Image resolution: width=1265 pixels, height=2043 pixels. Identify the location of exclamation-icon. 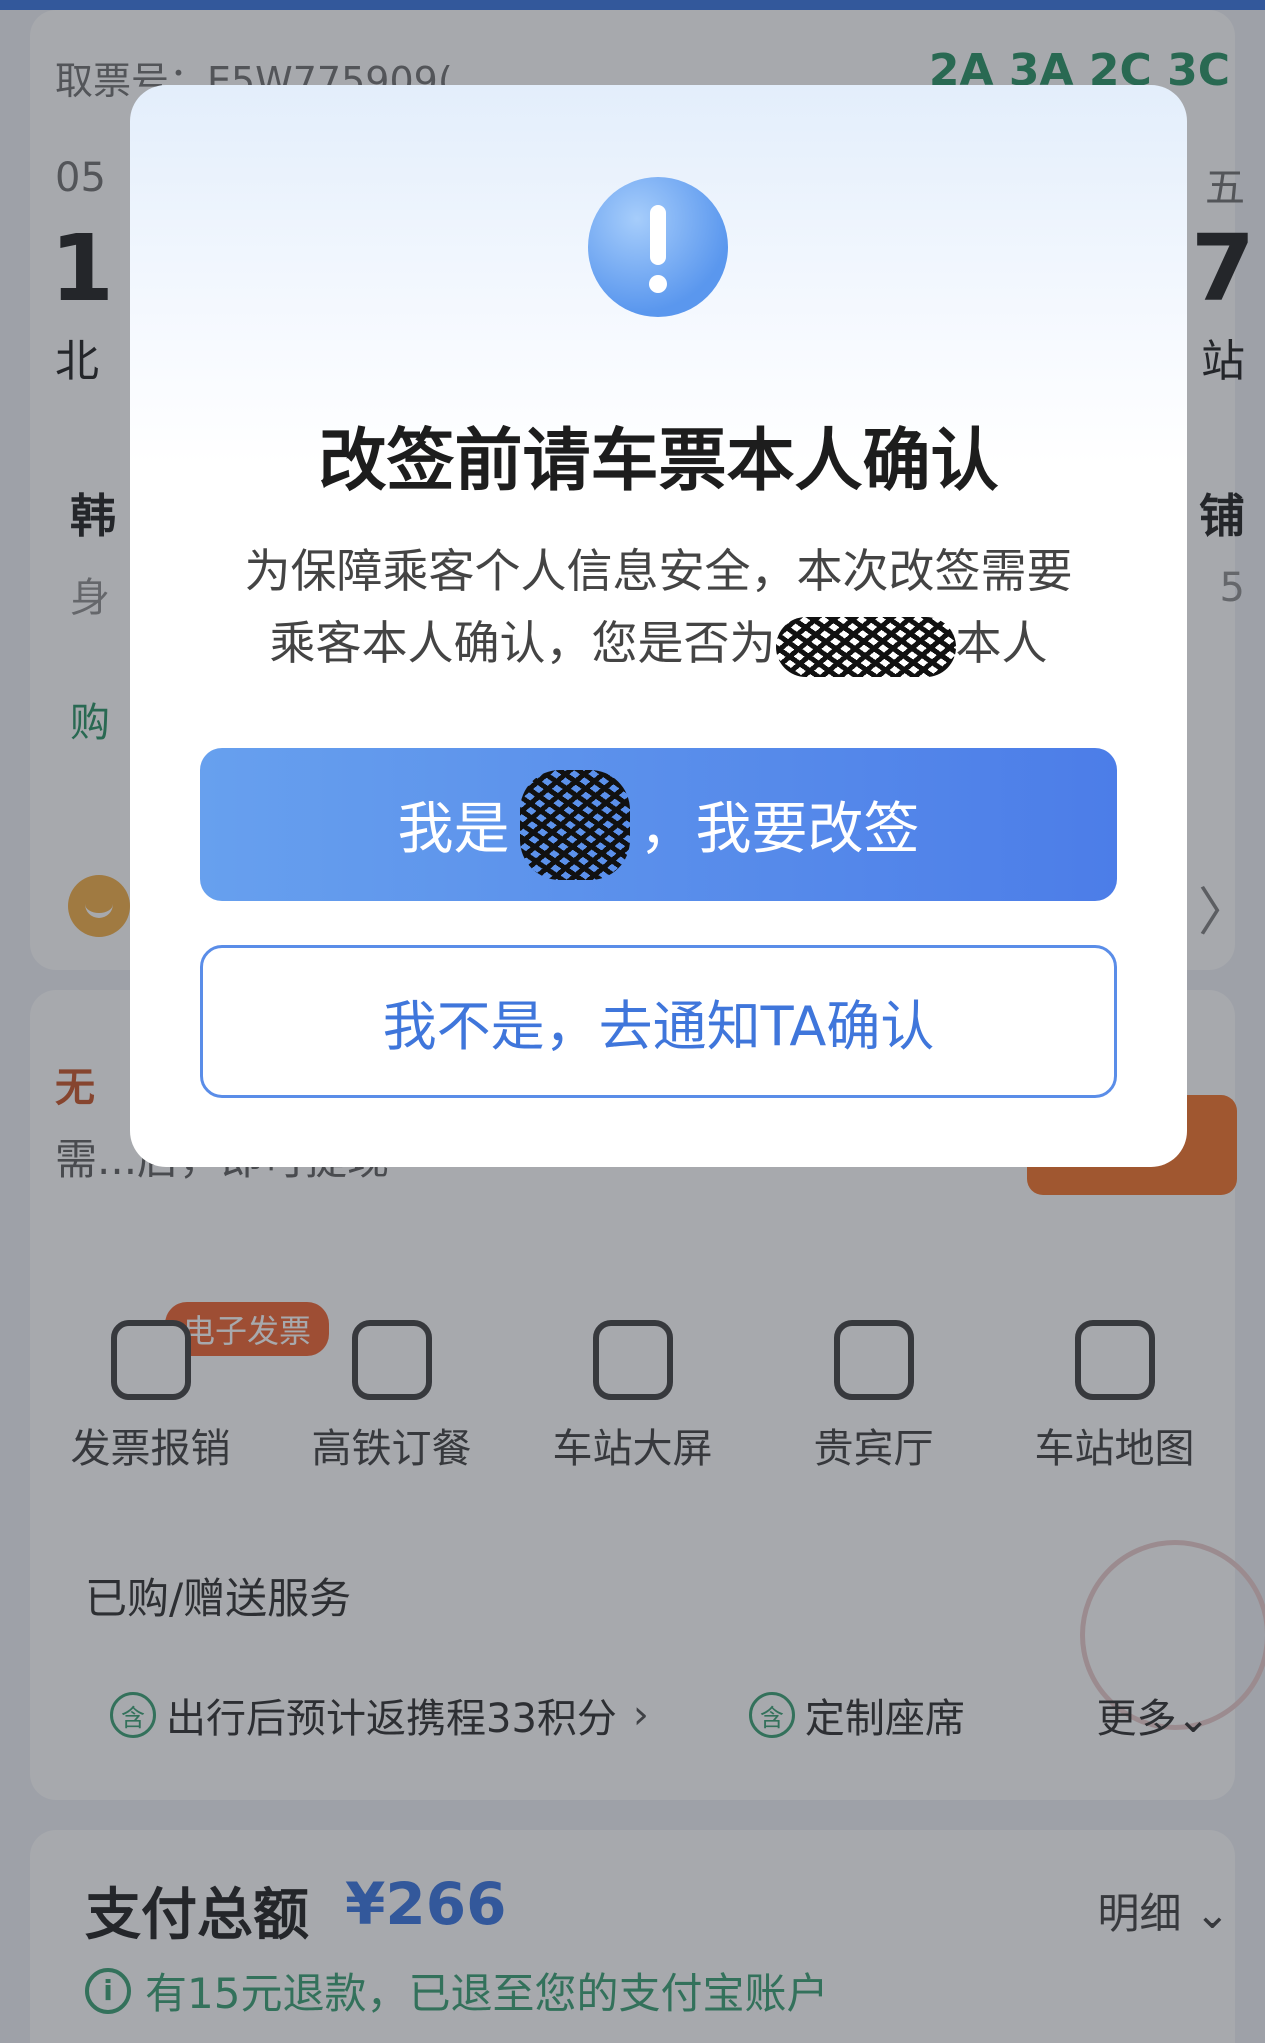
(658, 247).